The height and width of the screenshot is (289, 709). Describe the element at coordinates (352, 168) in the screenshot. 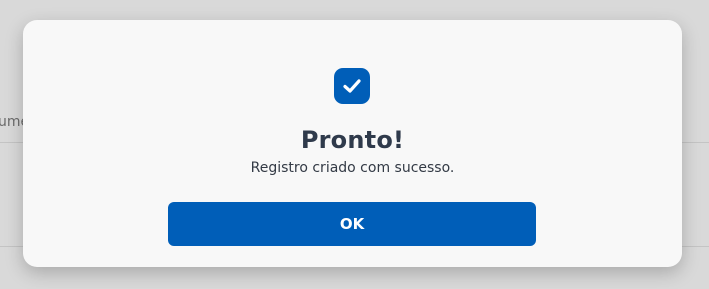

I see `dialog-message: Registro criado com sucesso.` at that location.